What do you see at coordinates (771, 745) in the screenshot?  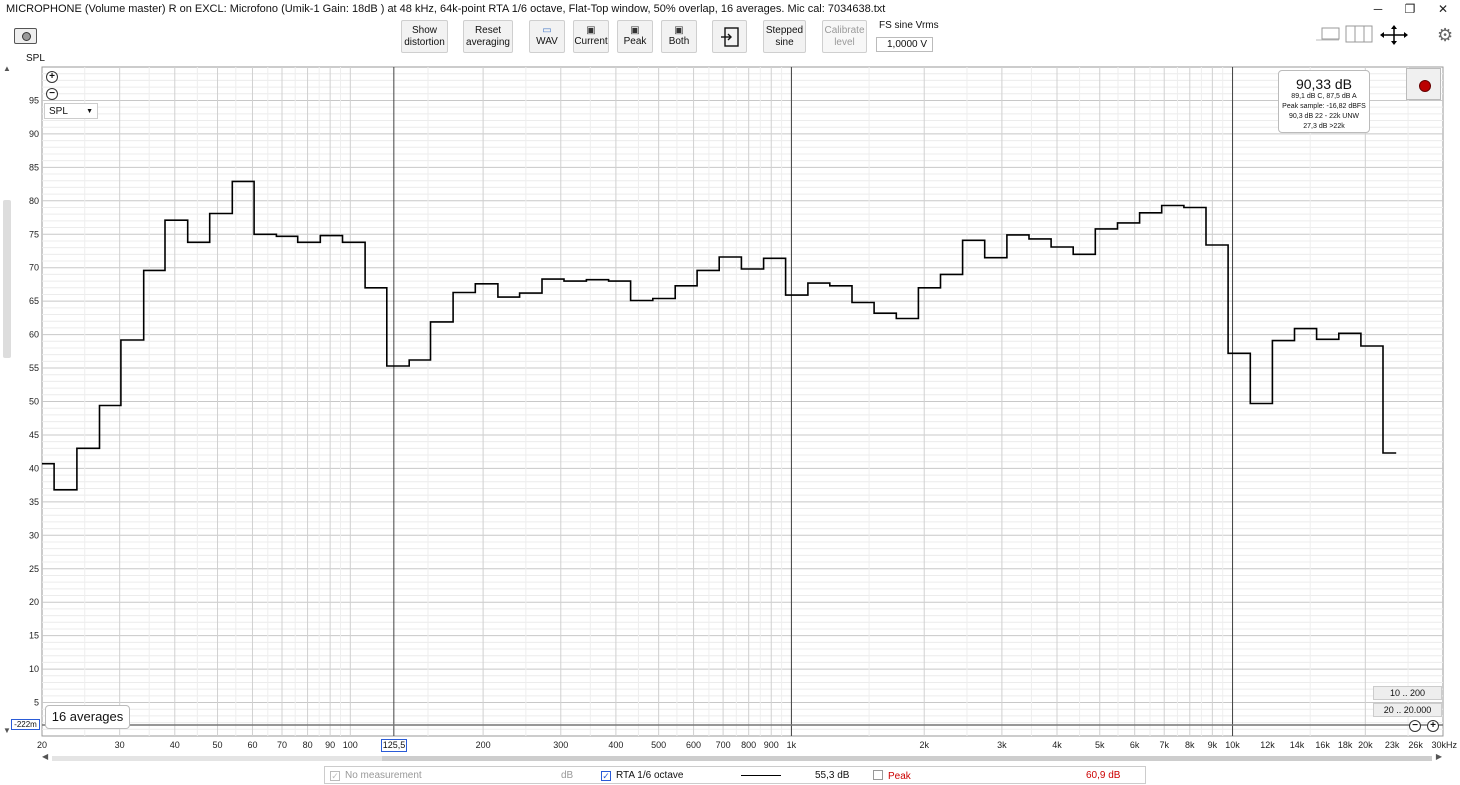 I see `x-tick-label: 900` at bounding box center [771, 745].